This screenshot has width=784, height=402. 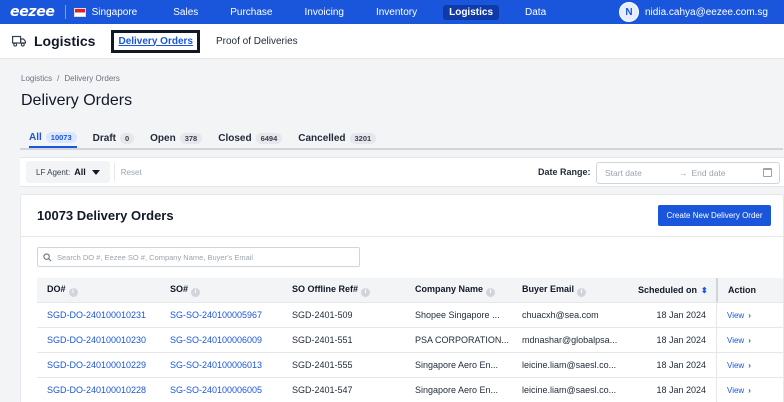 I want to click on page-title: Delivery Orders, so click(x=77, y=100).